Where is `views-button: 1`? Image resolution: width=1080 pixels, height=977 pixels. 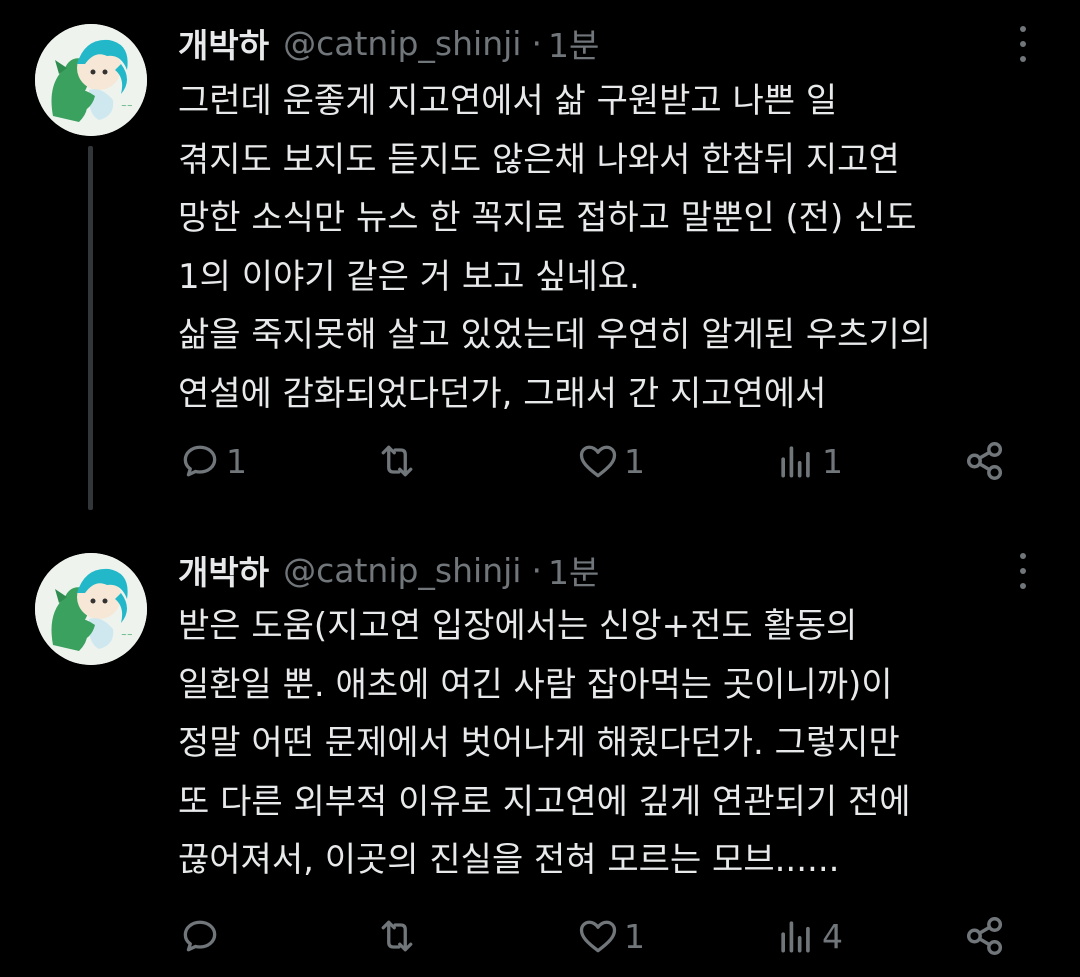
views-button: 1 is located at coordinates (808, 461).